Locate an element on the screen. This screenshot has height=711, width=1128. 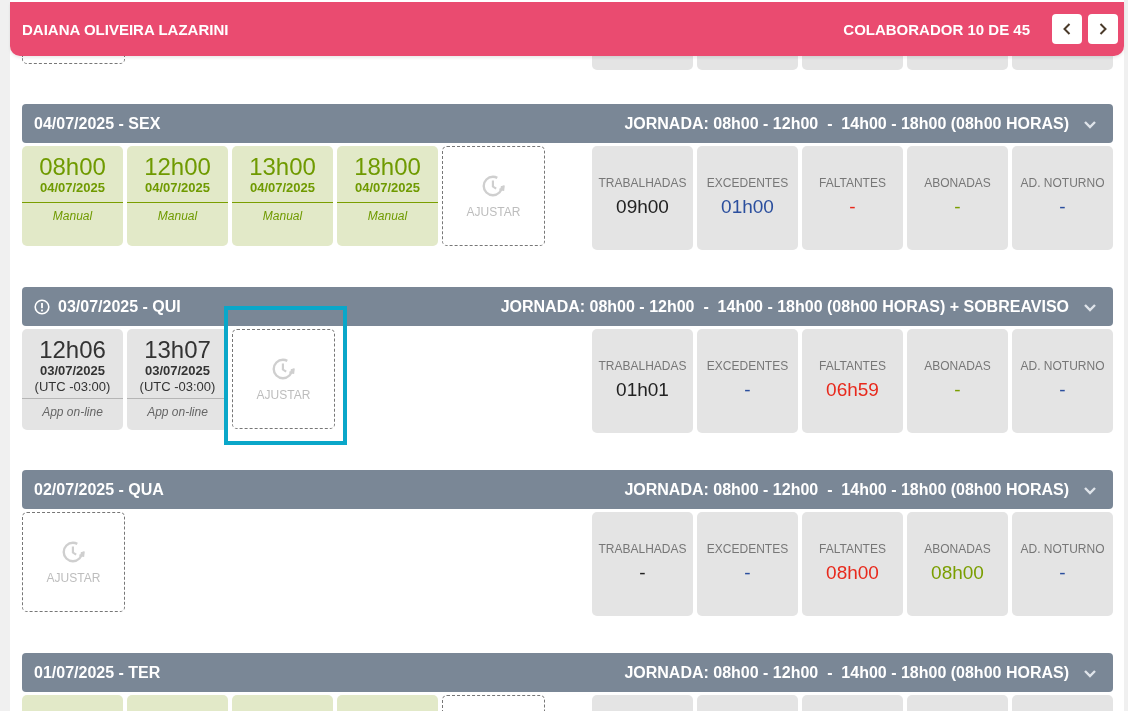
previous-button is located at coordinates (1067, 29).